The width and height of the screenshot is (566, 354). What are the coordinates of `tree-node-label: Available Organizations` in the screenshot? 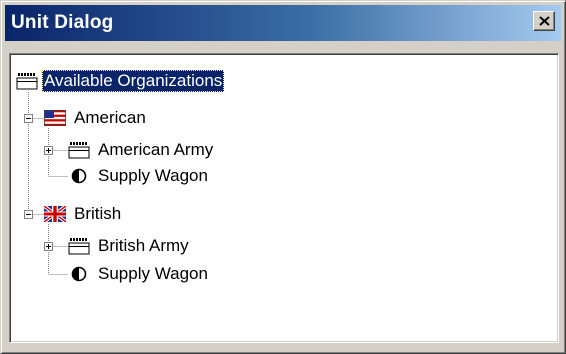 It's located at (133, 81).